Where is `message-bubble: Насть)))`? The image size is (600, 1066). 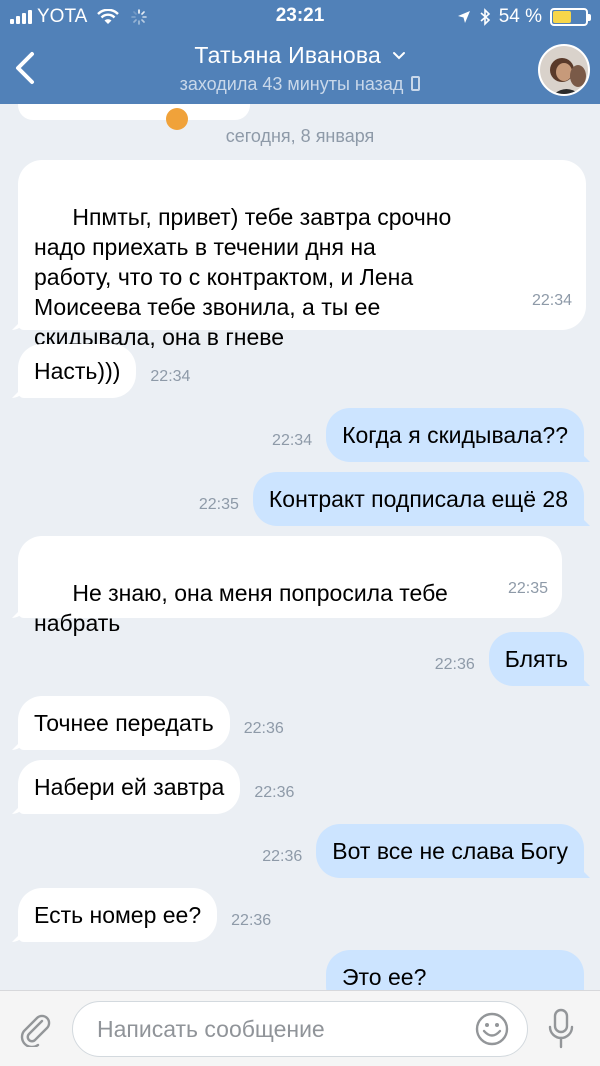
message-bubble: Насть))) is located at coordinates (77, 371).